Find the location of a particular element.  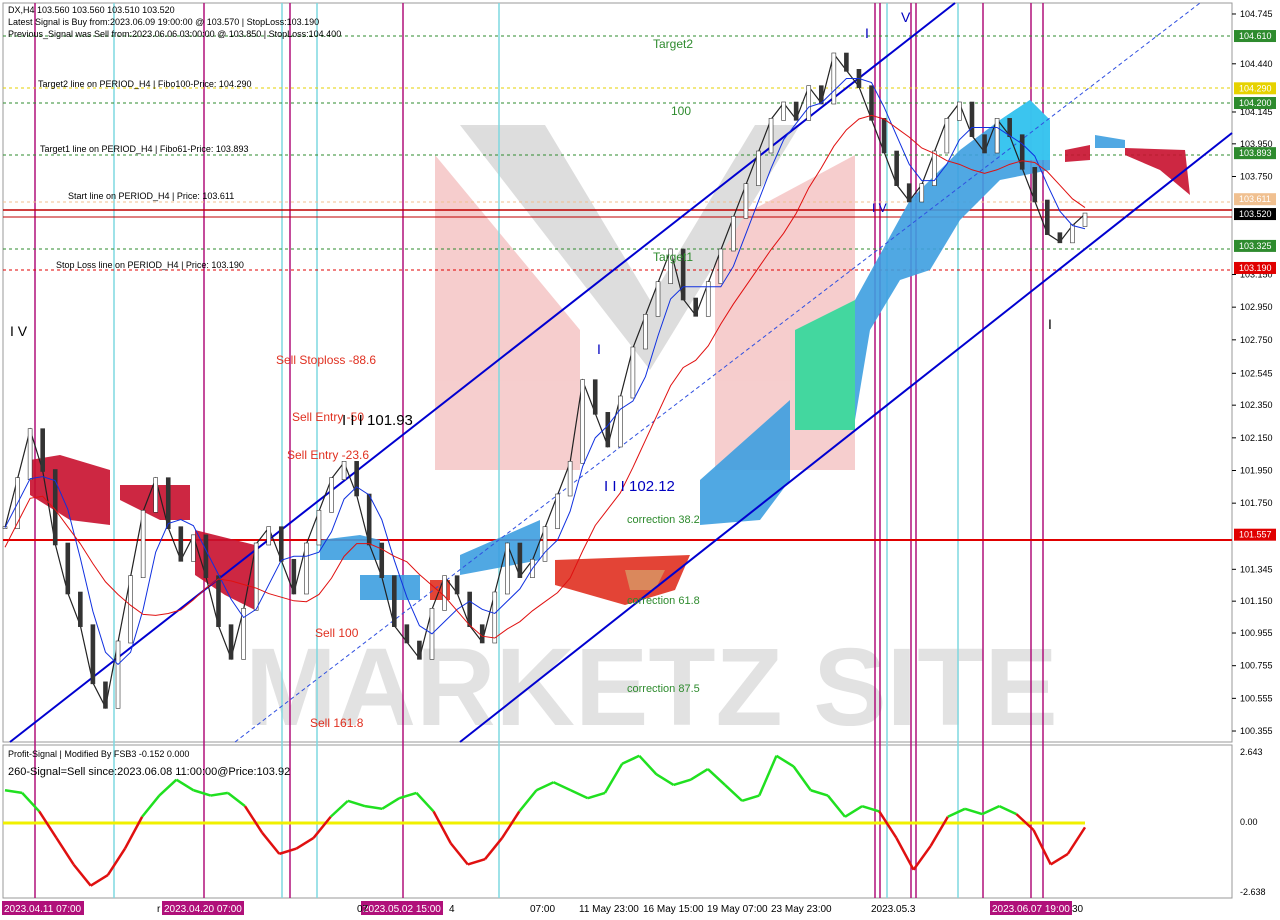

price-101-93-annotation: I I I 101.93 is located at coordinates (377, 420).